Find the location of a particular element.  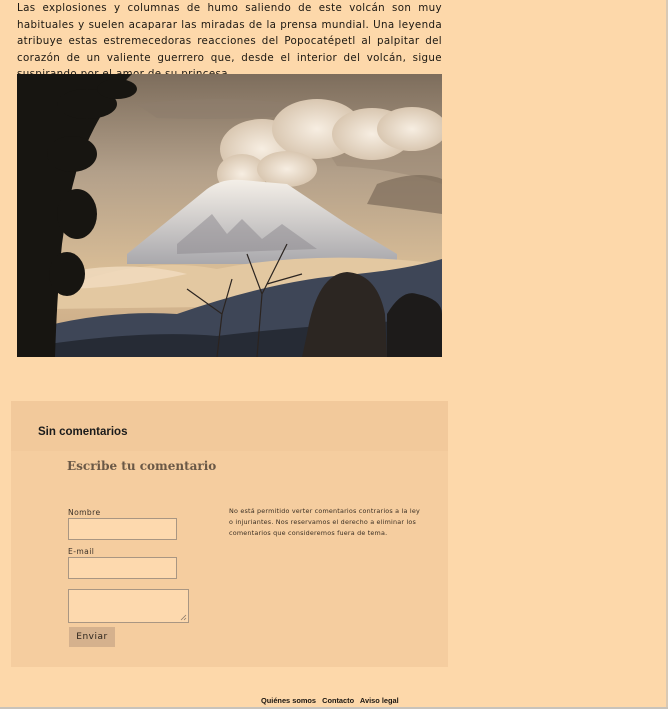

email-label: E-mail is located at coordinates (81, 551).